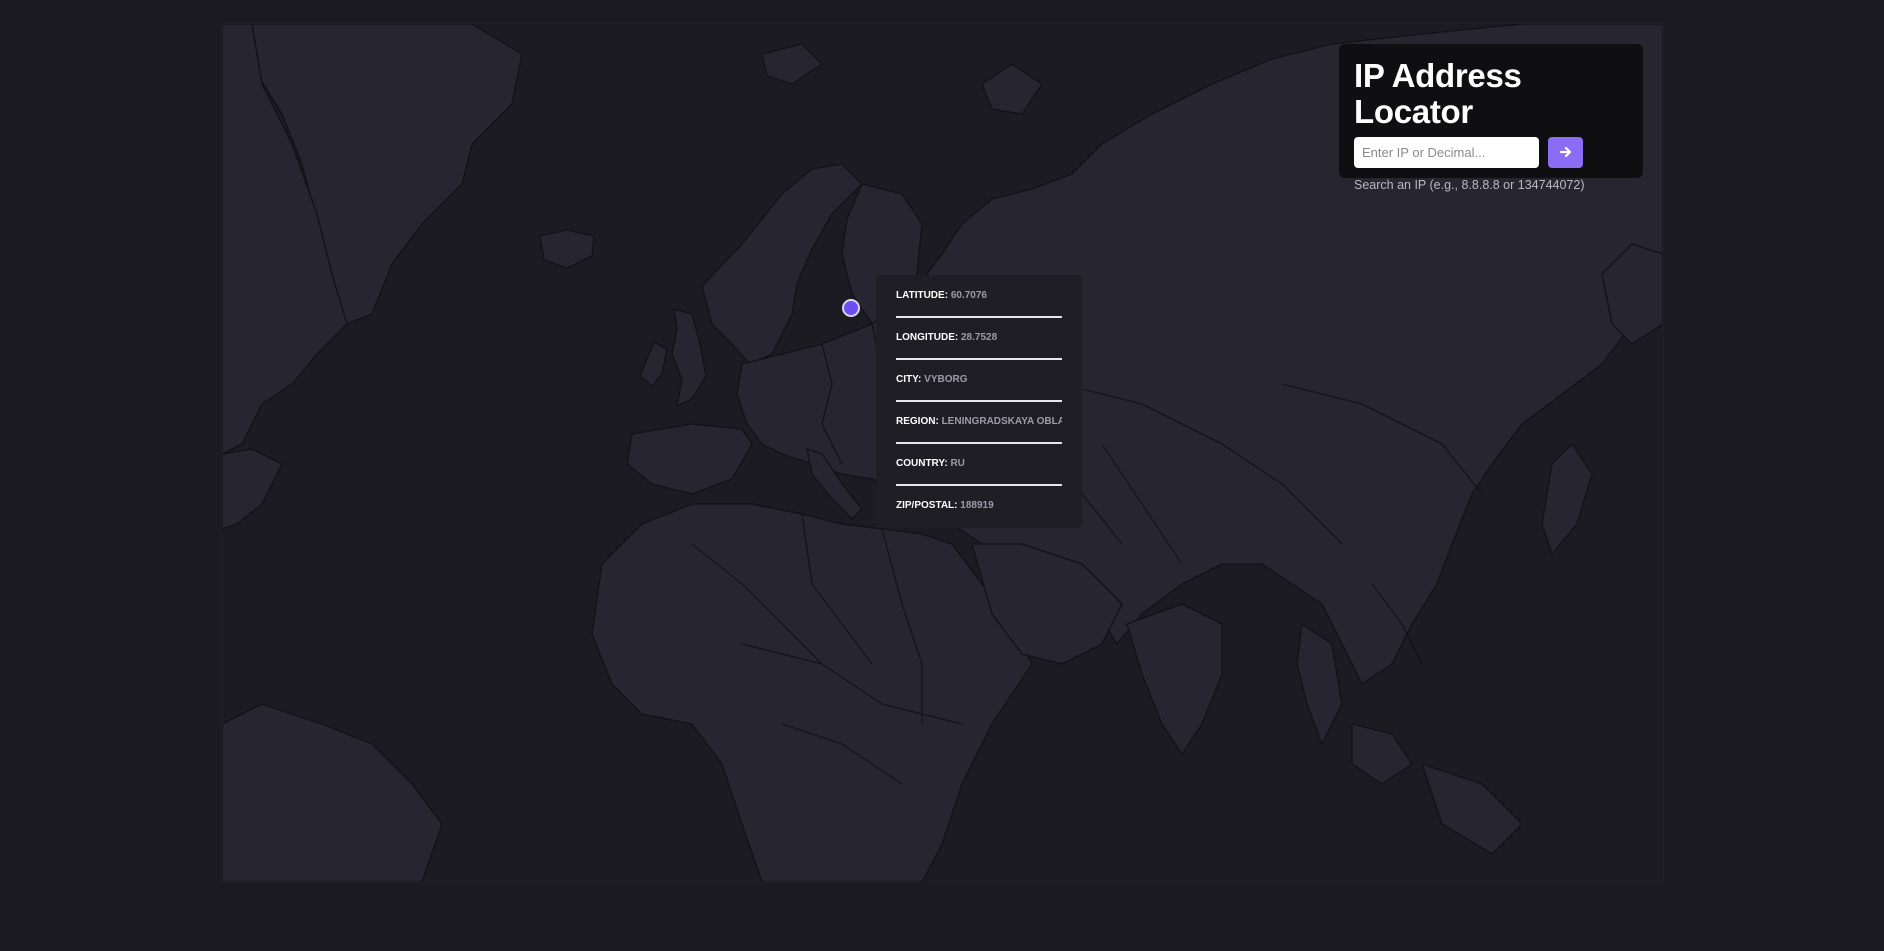 This screenshot has width=1884, height=951. I want to click on info-value: LENINGRADSKAYA OBLAST', so click(1001, 422).